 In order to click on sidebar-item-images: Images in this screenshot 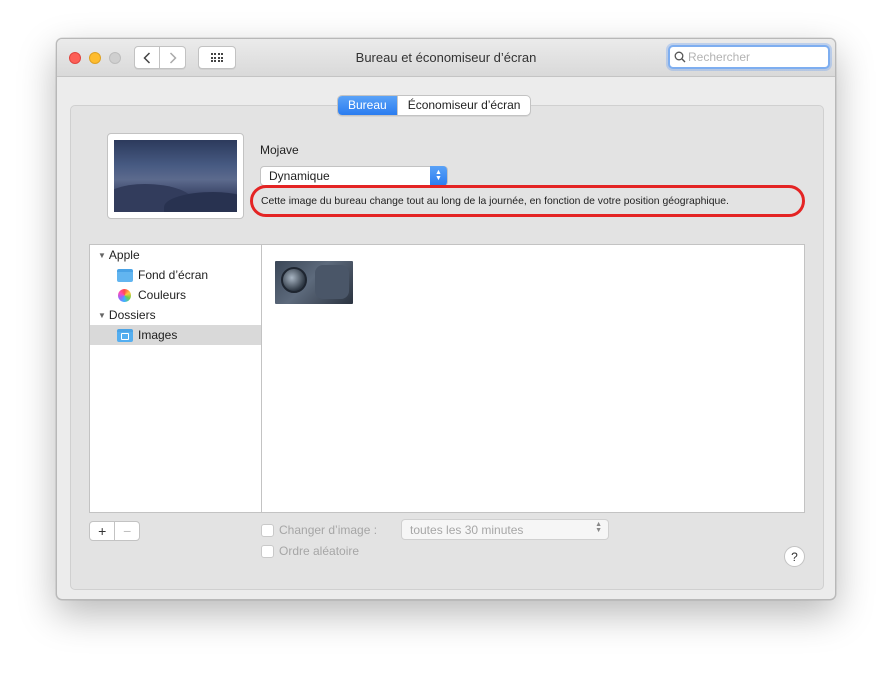, I will do `click(176, 335)`.